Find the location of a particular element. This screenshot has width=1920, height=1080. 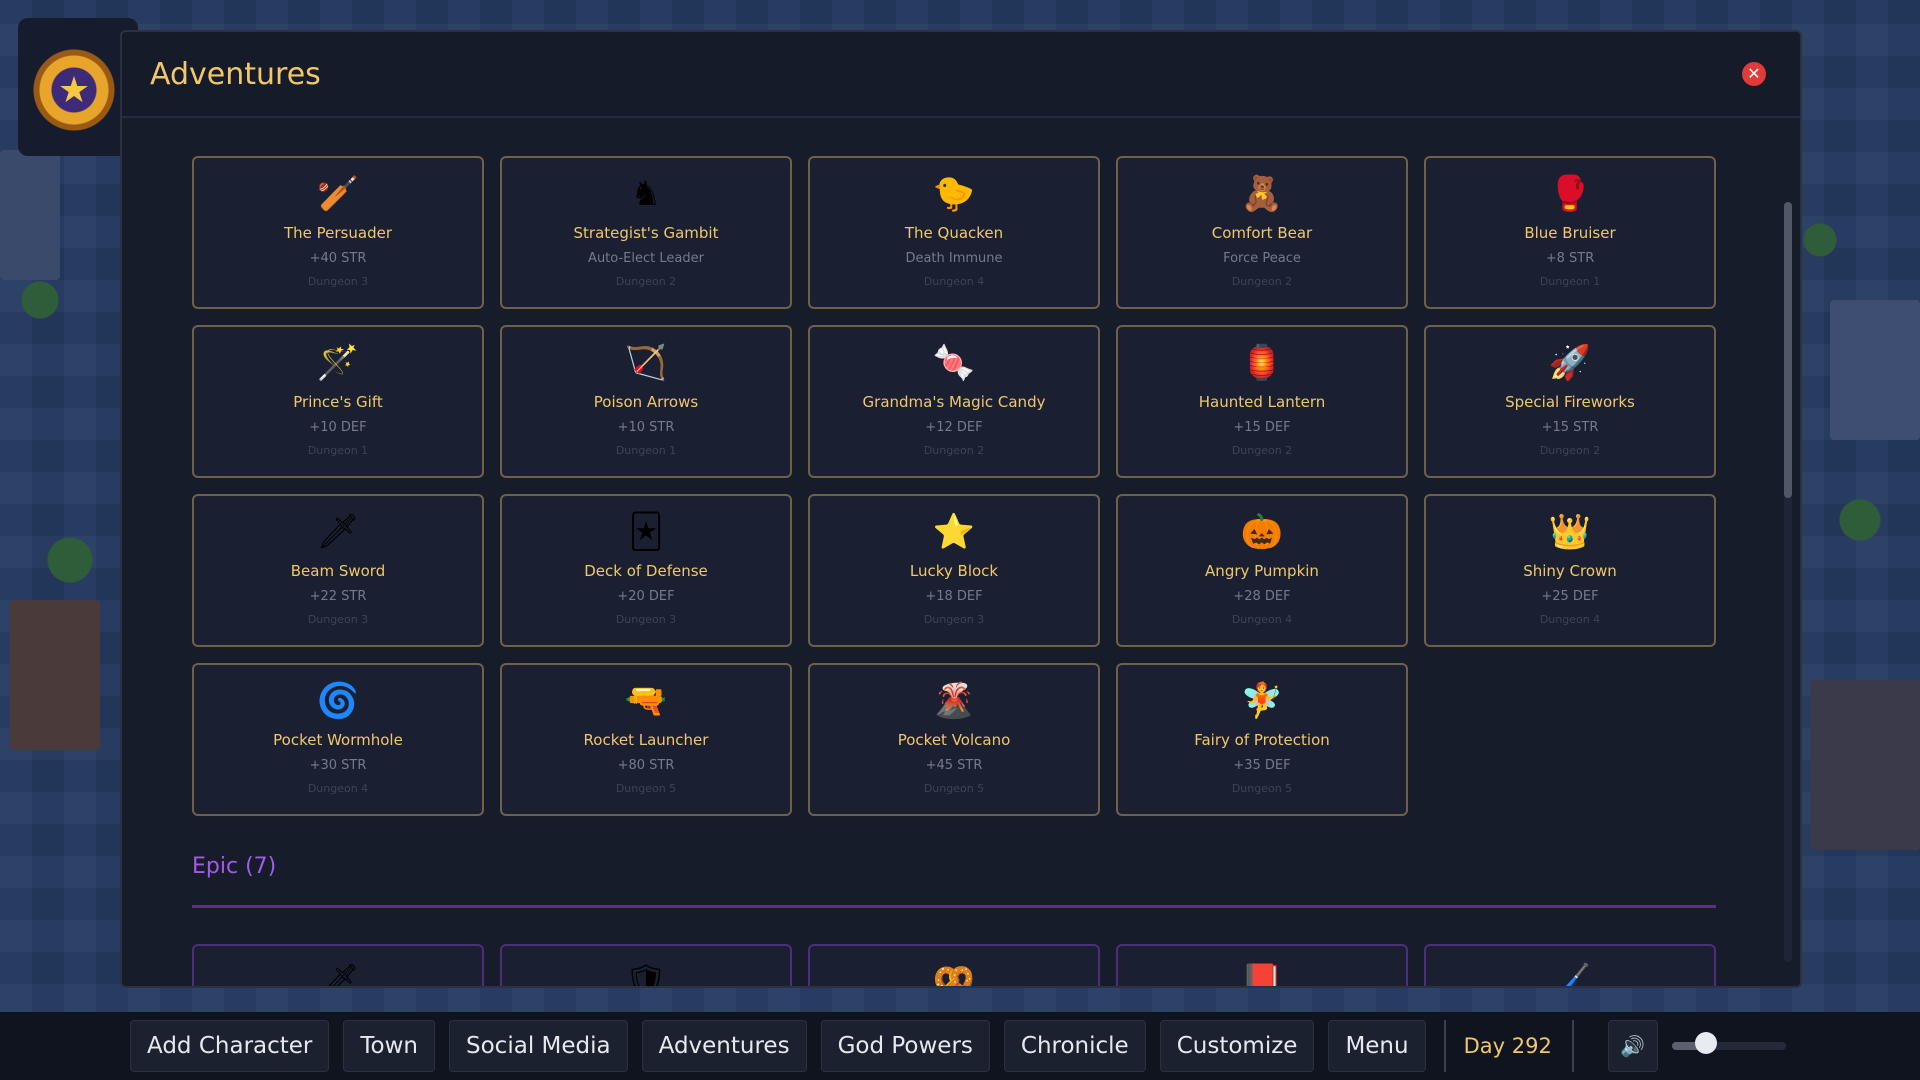

epic-item-card: 🥨 is located at coordinates (954, 966).